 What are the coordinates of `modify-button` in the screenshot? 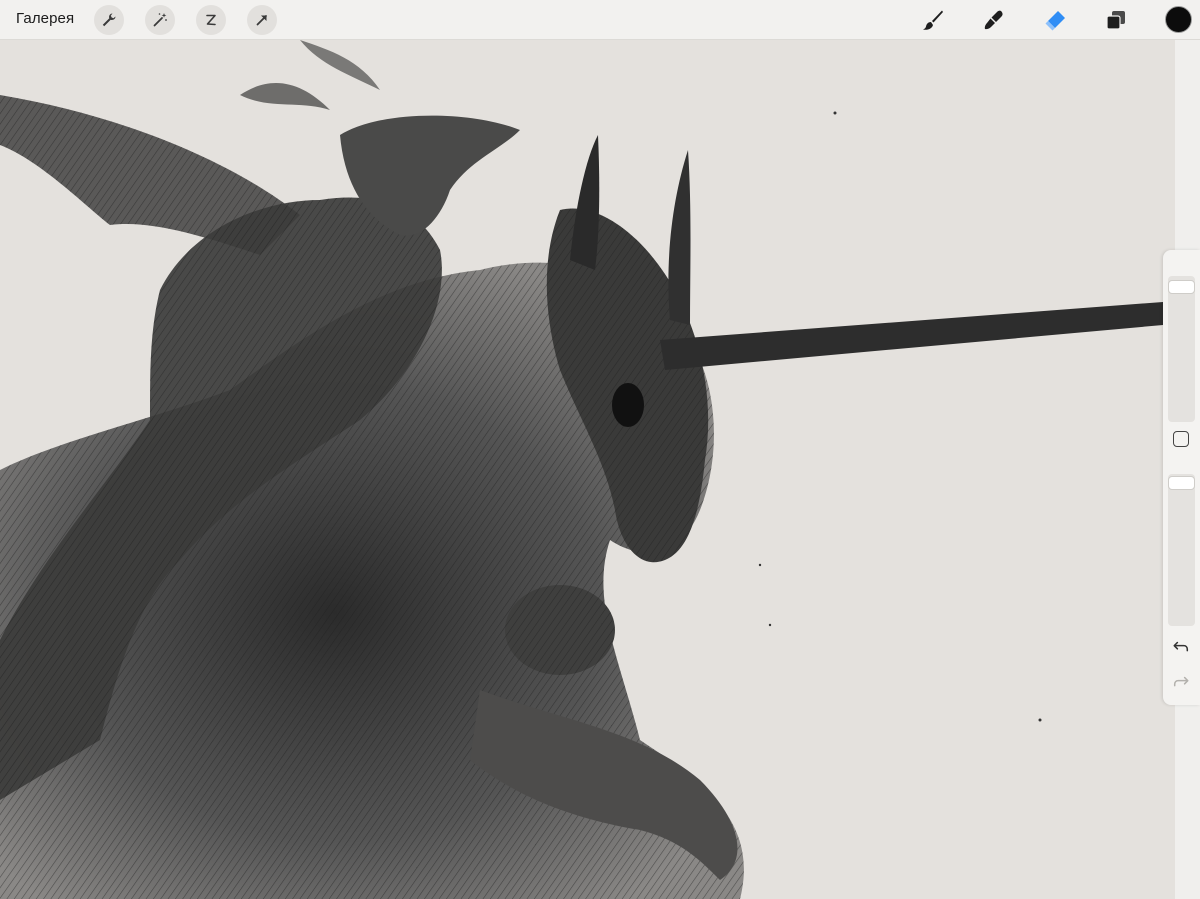 It's located at (1181, 439).